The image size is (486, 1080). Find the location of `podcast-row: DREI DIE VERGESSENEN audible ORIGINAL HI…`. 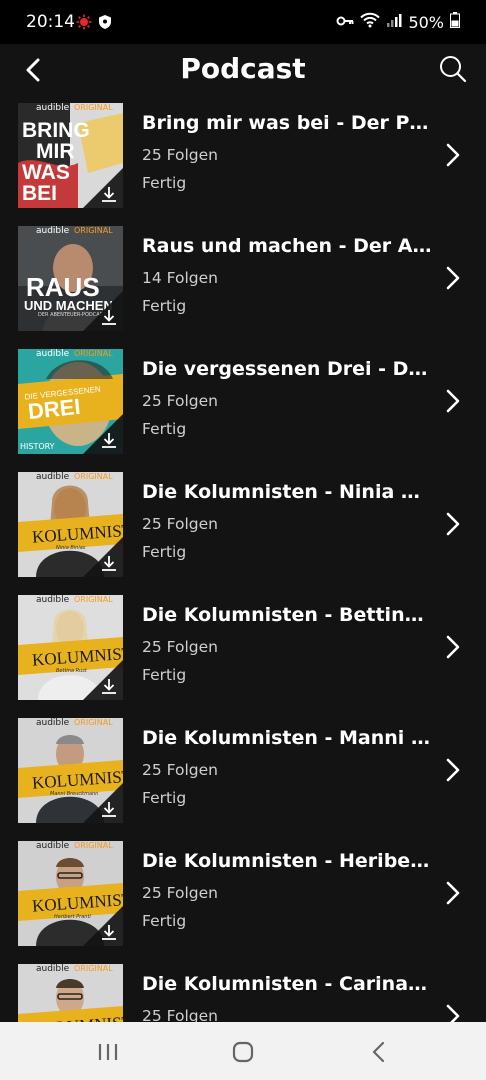

podcast-row: DREI DIE VERGESSENEN audible ORIGINAL HI… is located at coordinates (243, 403).